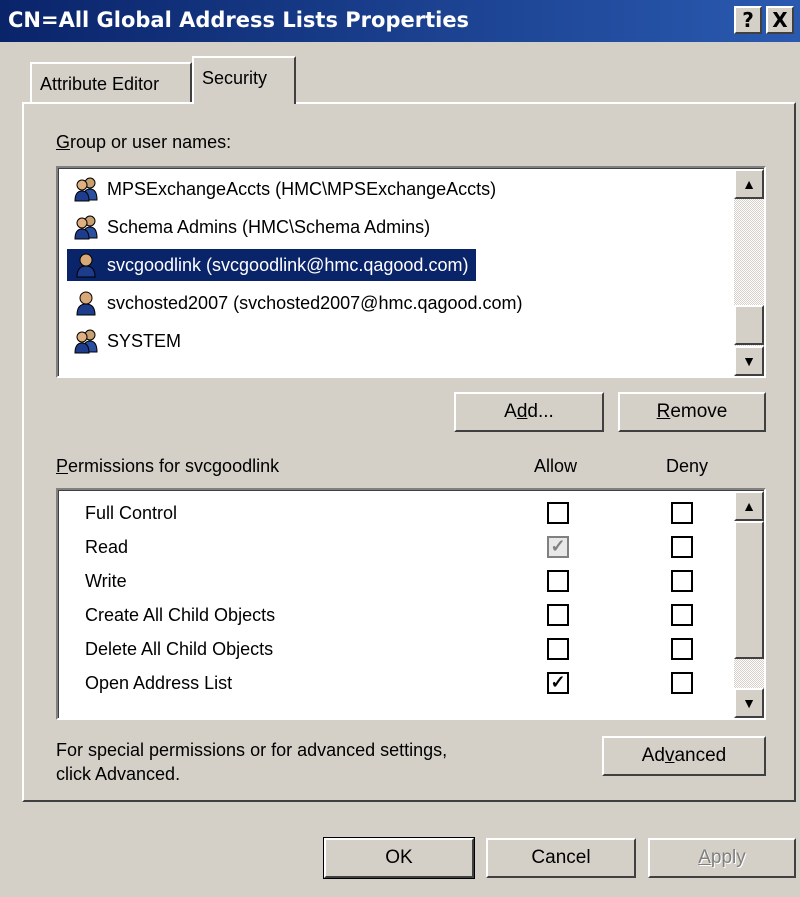 Image resolution: width=800 pixels, height=897 pixels. Describe the element at coordinates (144, 142) in the screenshot. I see `group-list-label: Group or user names:` at that location.